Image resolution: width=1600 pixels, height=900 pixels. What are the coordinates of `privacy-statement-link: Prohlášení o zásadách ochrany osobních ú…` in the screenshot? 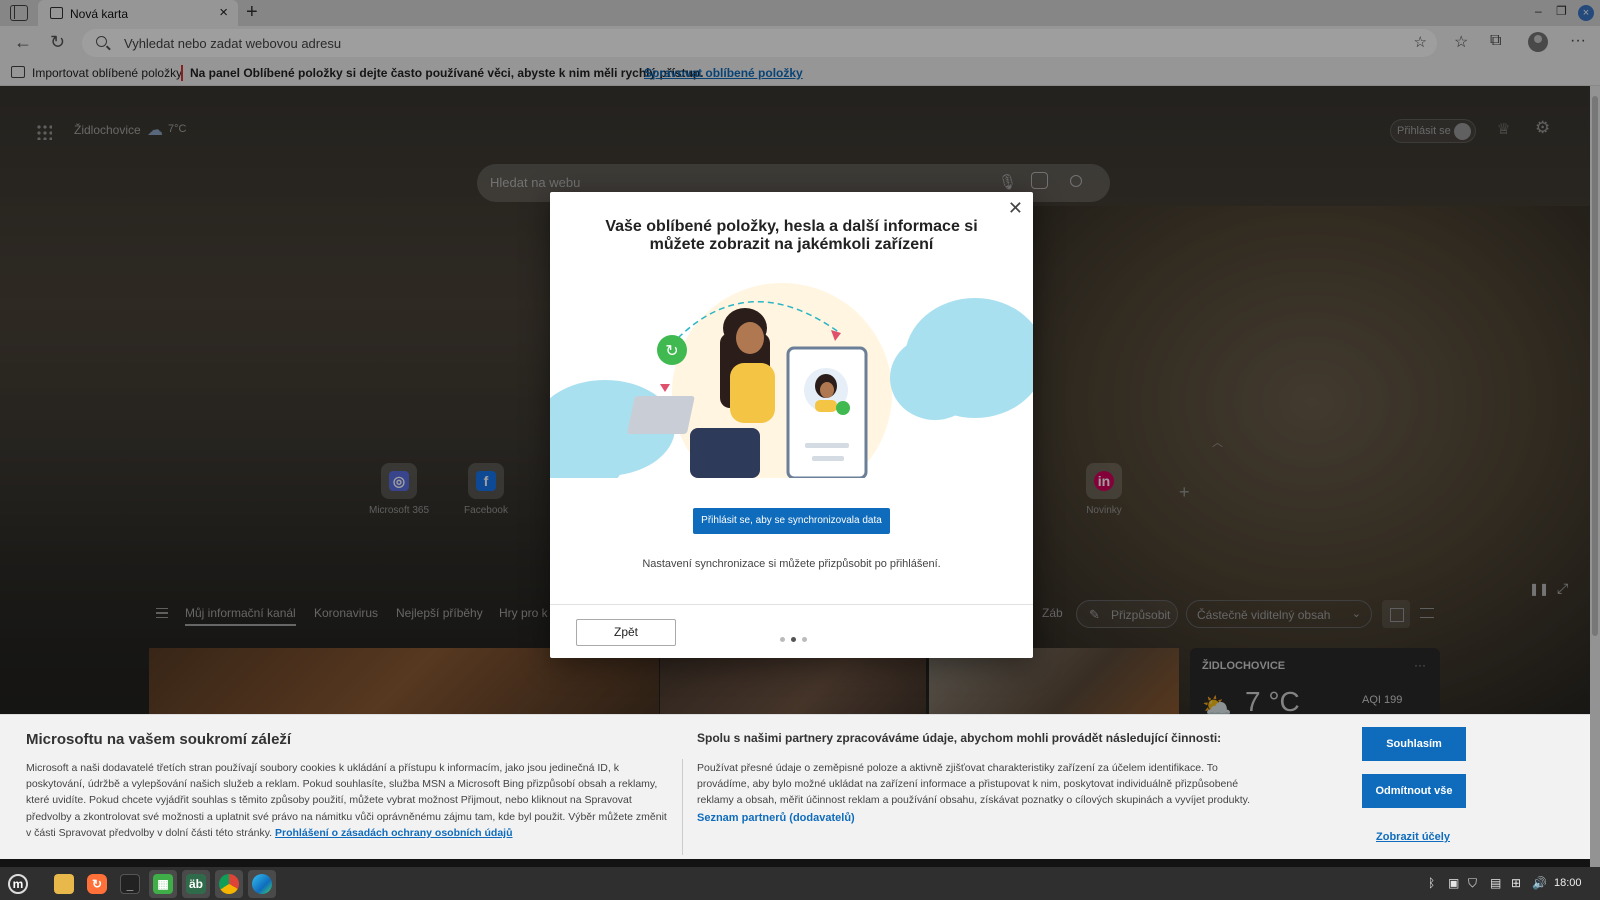 It's located at (393, 833).